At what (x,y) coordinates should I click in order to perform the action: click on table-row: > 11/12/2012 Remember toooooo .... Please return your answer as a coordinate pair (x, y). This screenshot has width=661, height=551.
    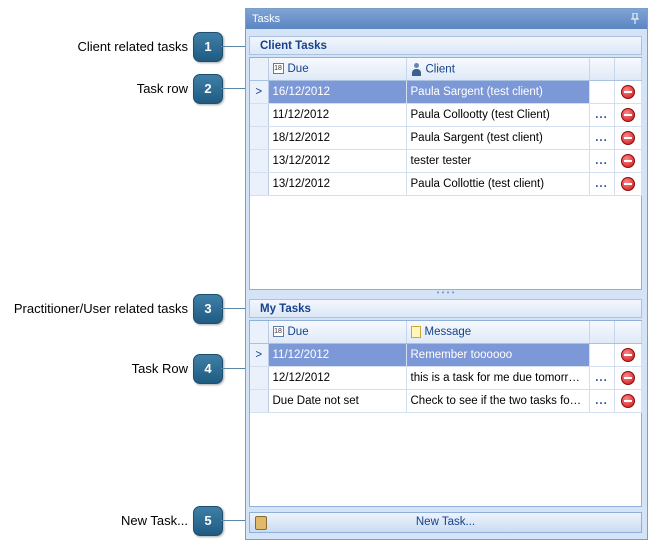
    Looking at the image, I should click on (446, 355).